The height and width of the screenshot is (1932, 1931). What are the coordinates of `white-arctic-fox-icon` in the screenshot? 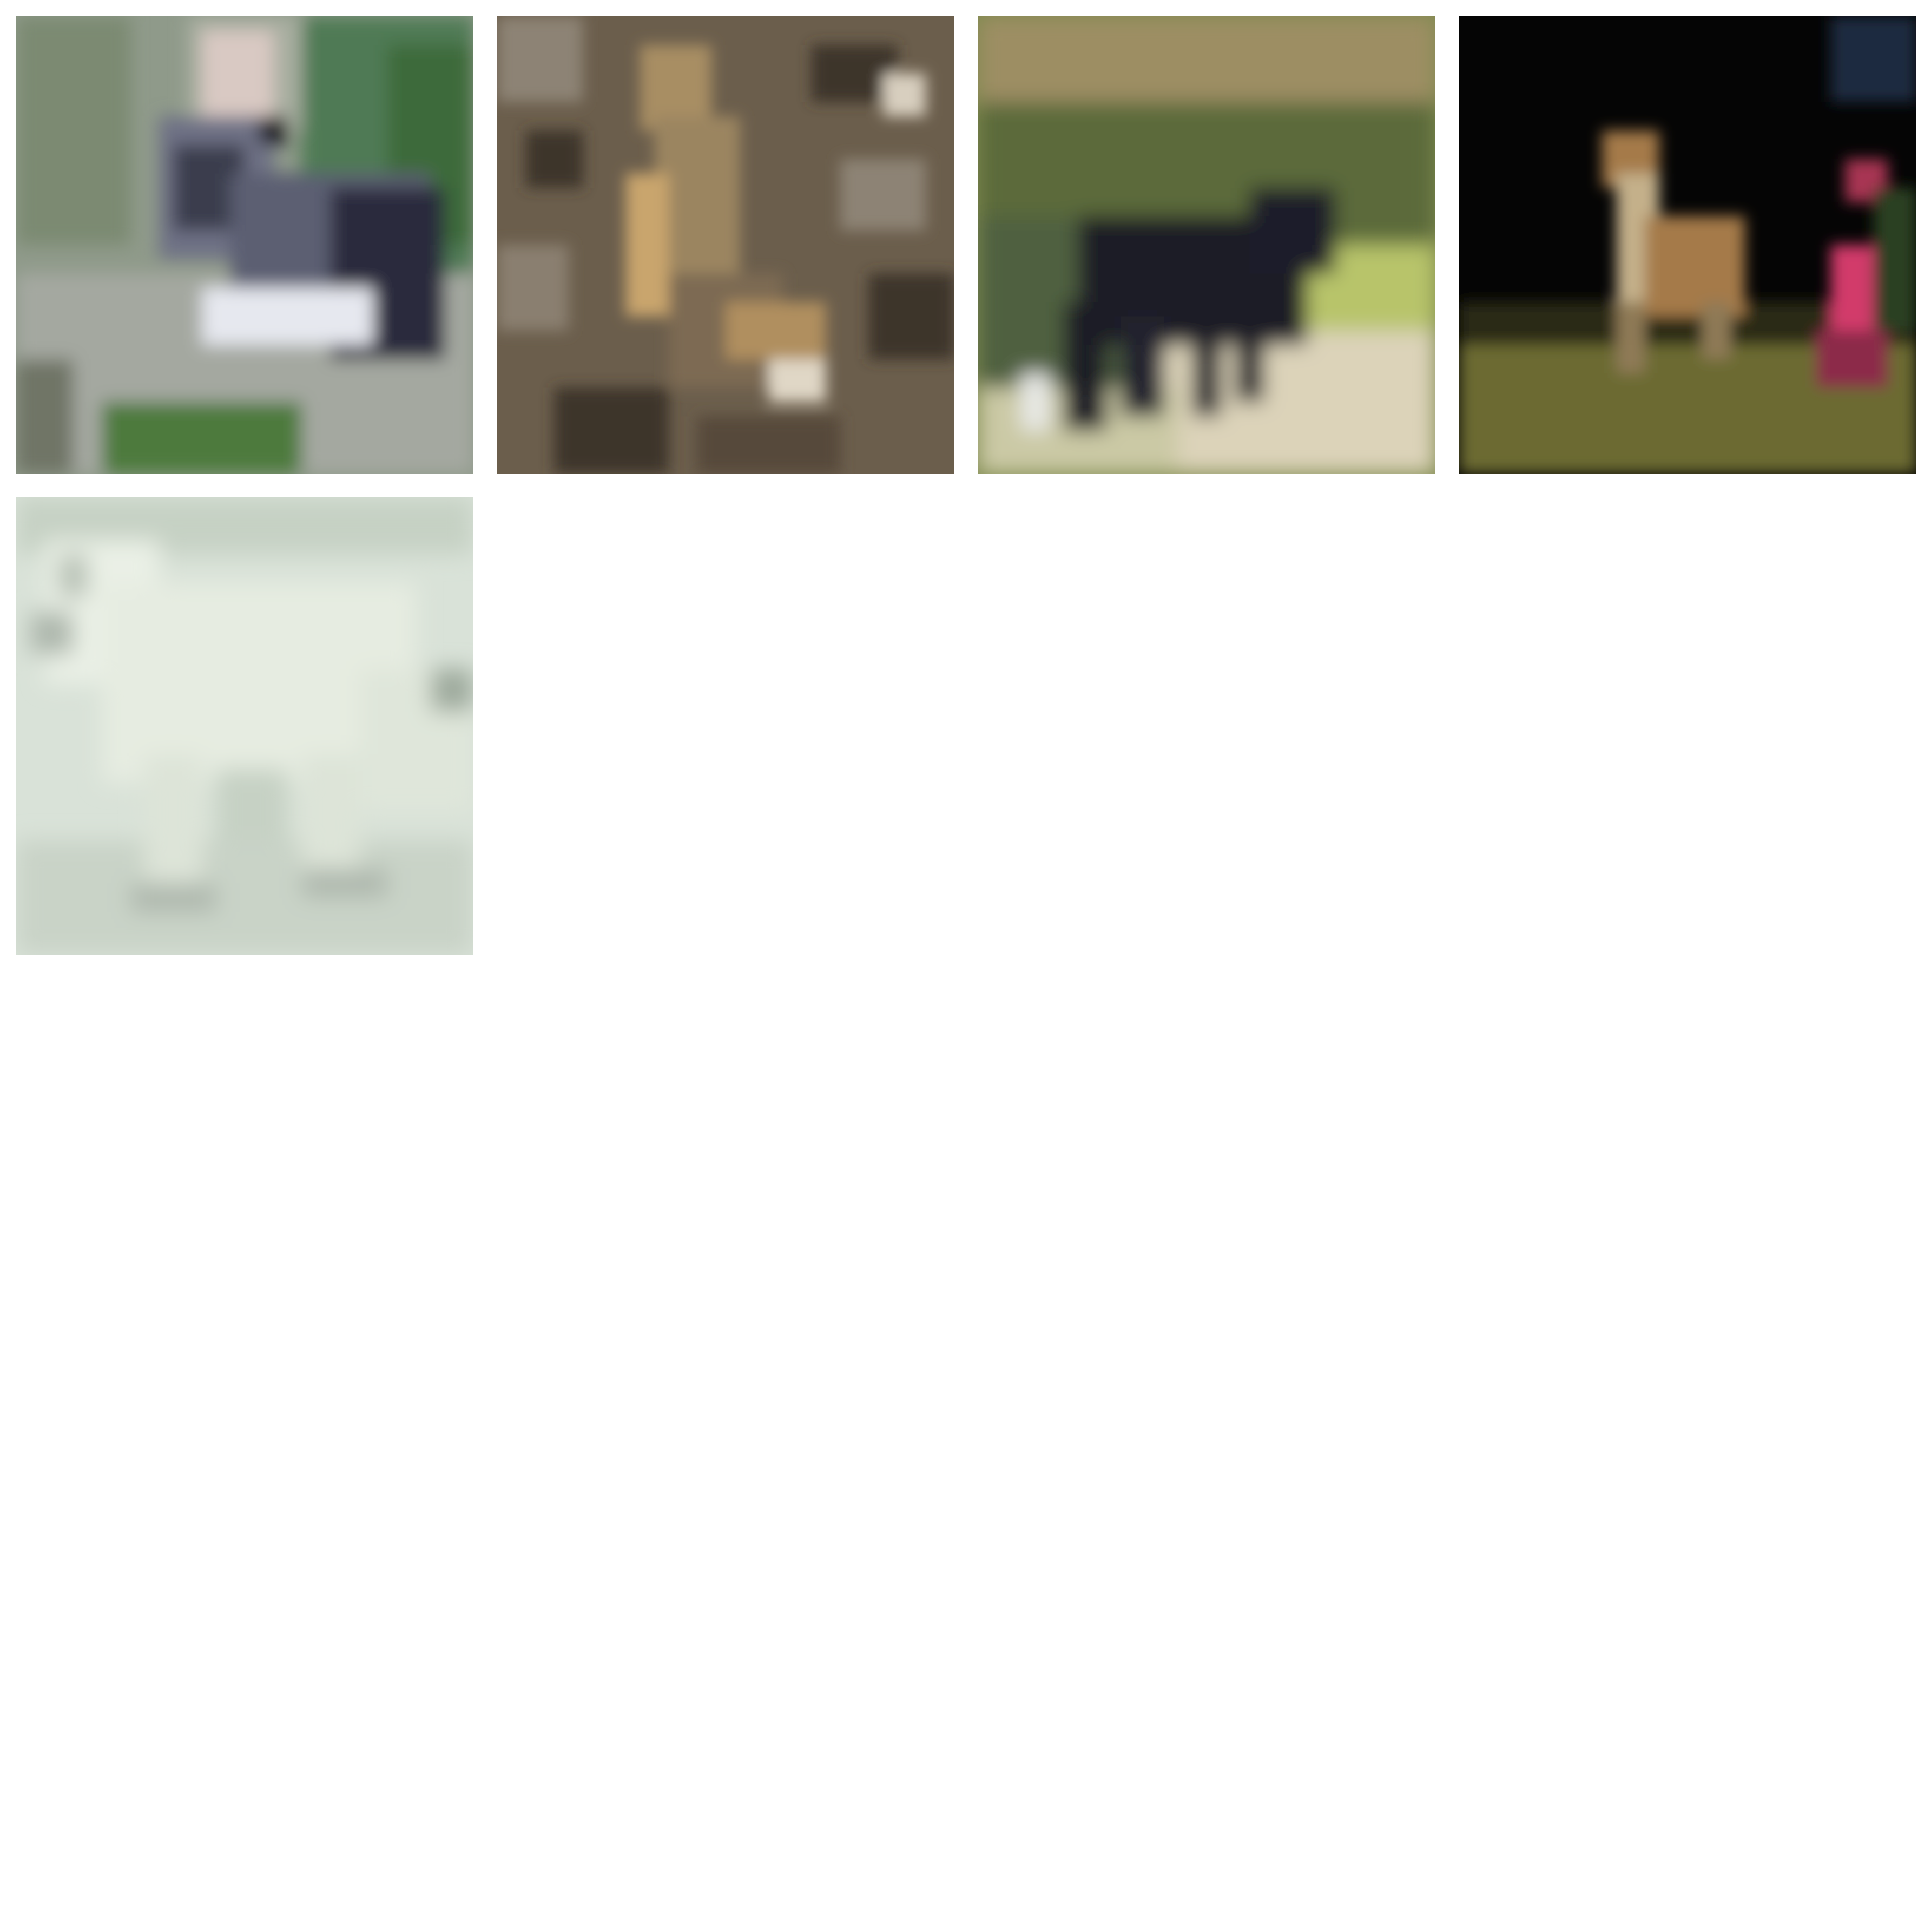 It's located at (244, 726).